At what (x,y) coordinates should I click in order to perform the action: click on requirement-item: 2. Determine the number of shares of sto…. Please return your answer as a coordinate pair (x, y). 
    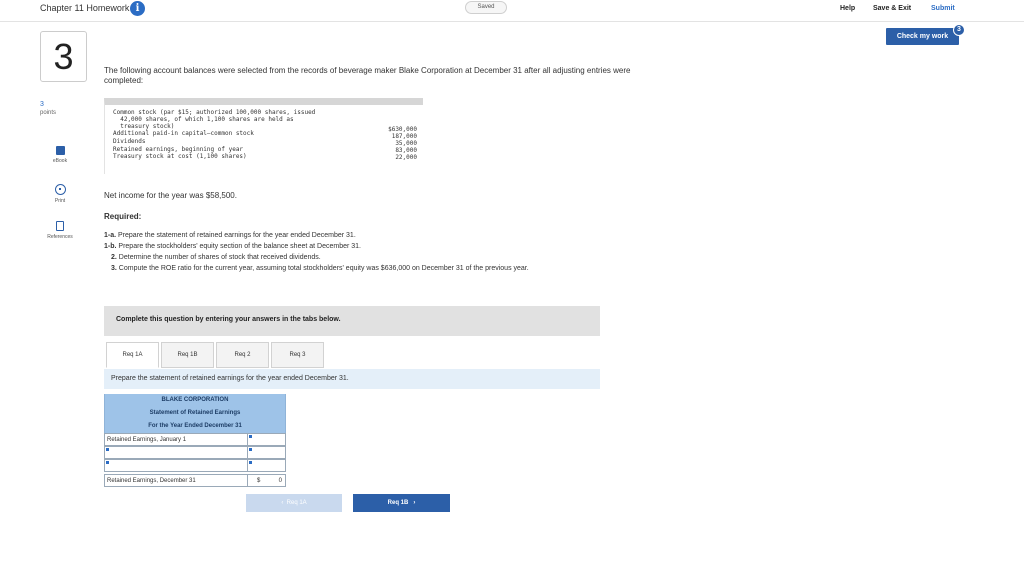
    Looking at the image, I should click on (216, 257).